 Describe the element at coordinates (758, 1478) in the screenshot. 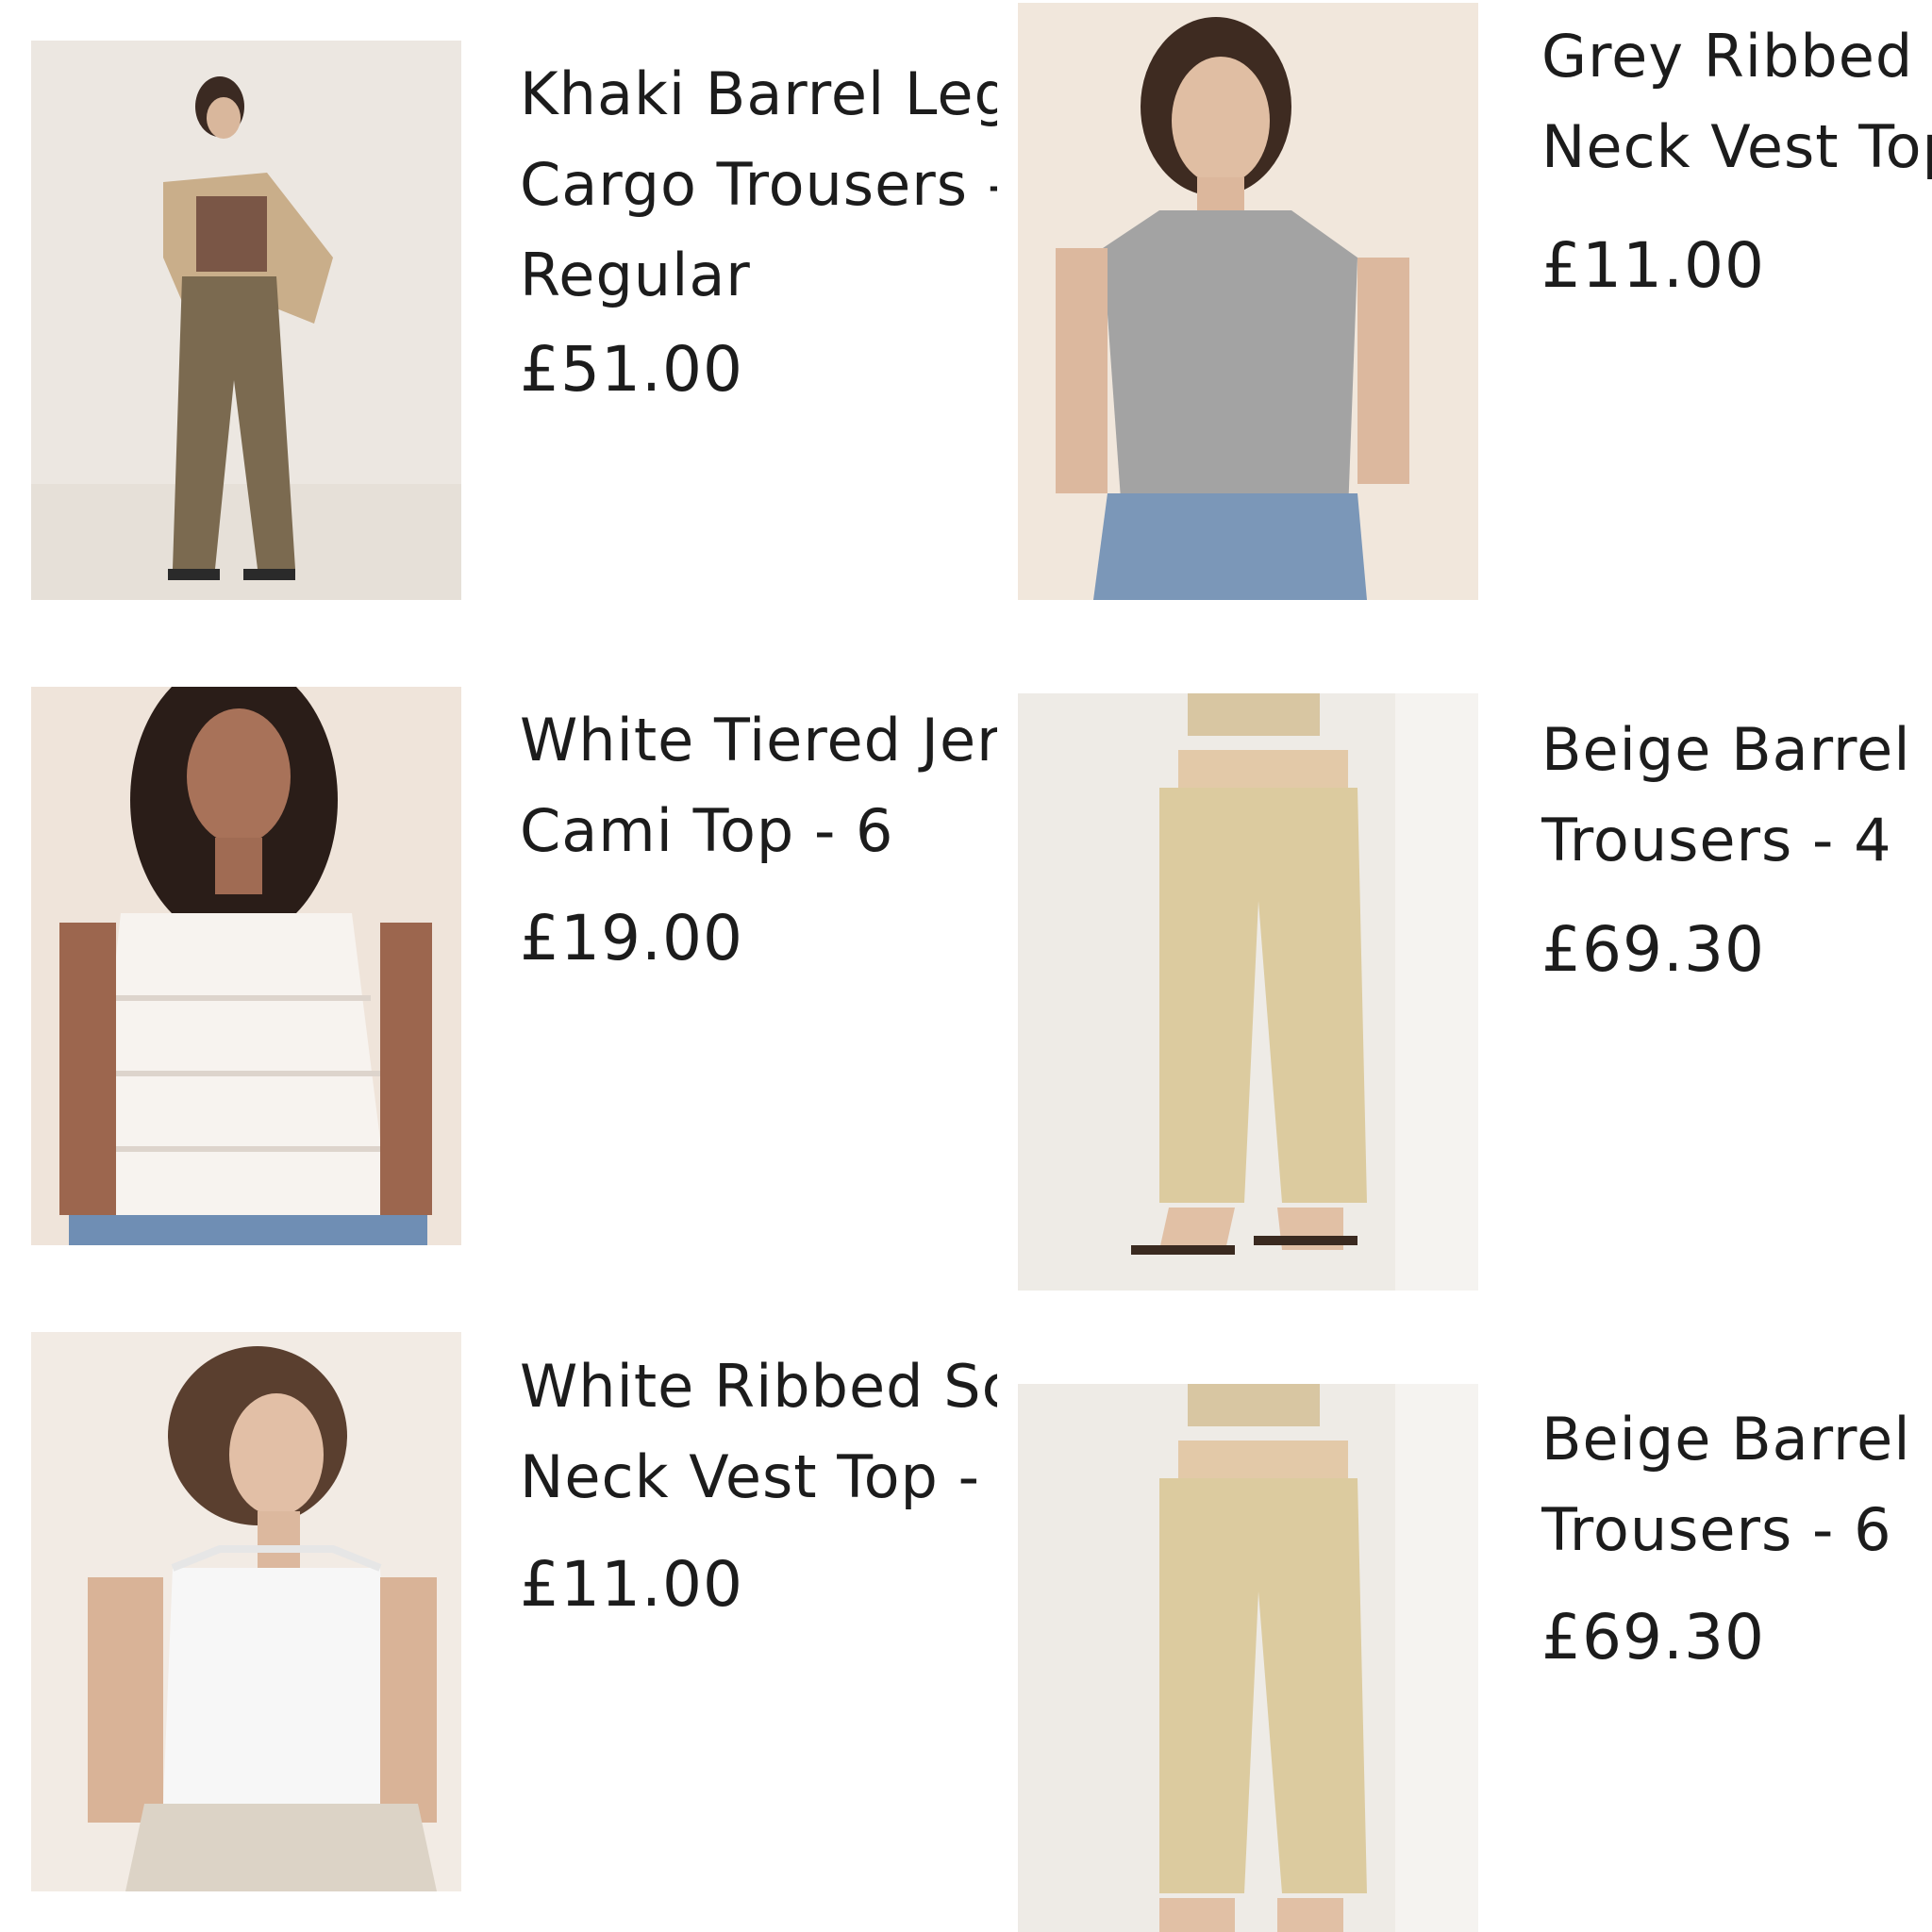

I see `product-title: Neck Vest Top -` at that location.